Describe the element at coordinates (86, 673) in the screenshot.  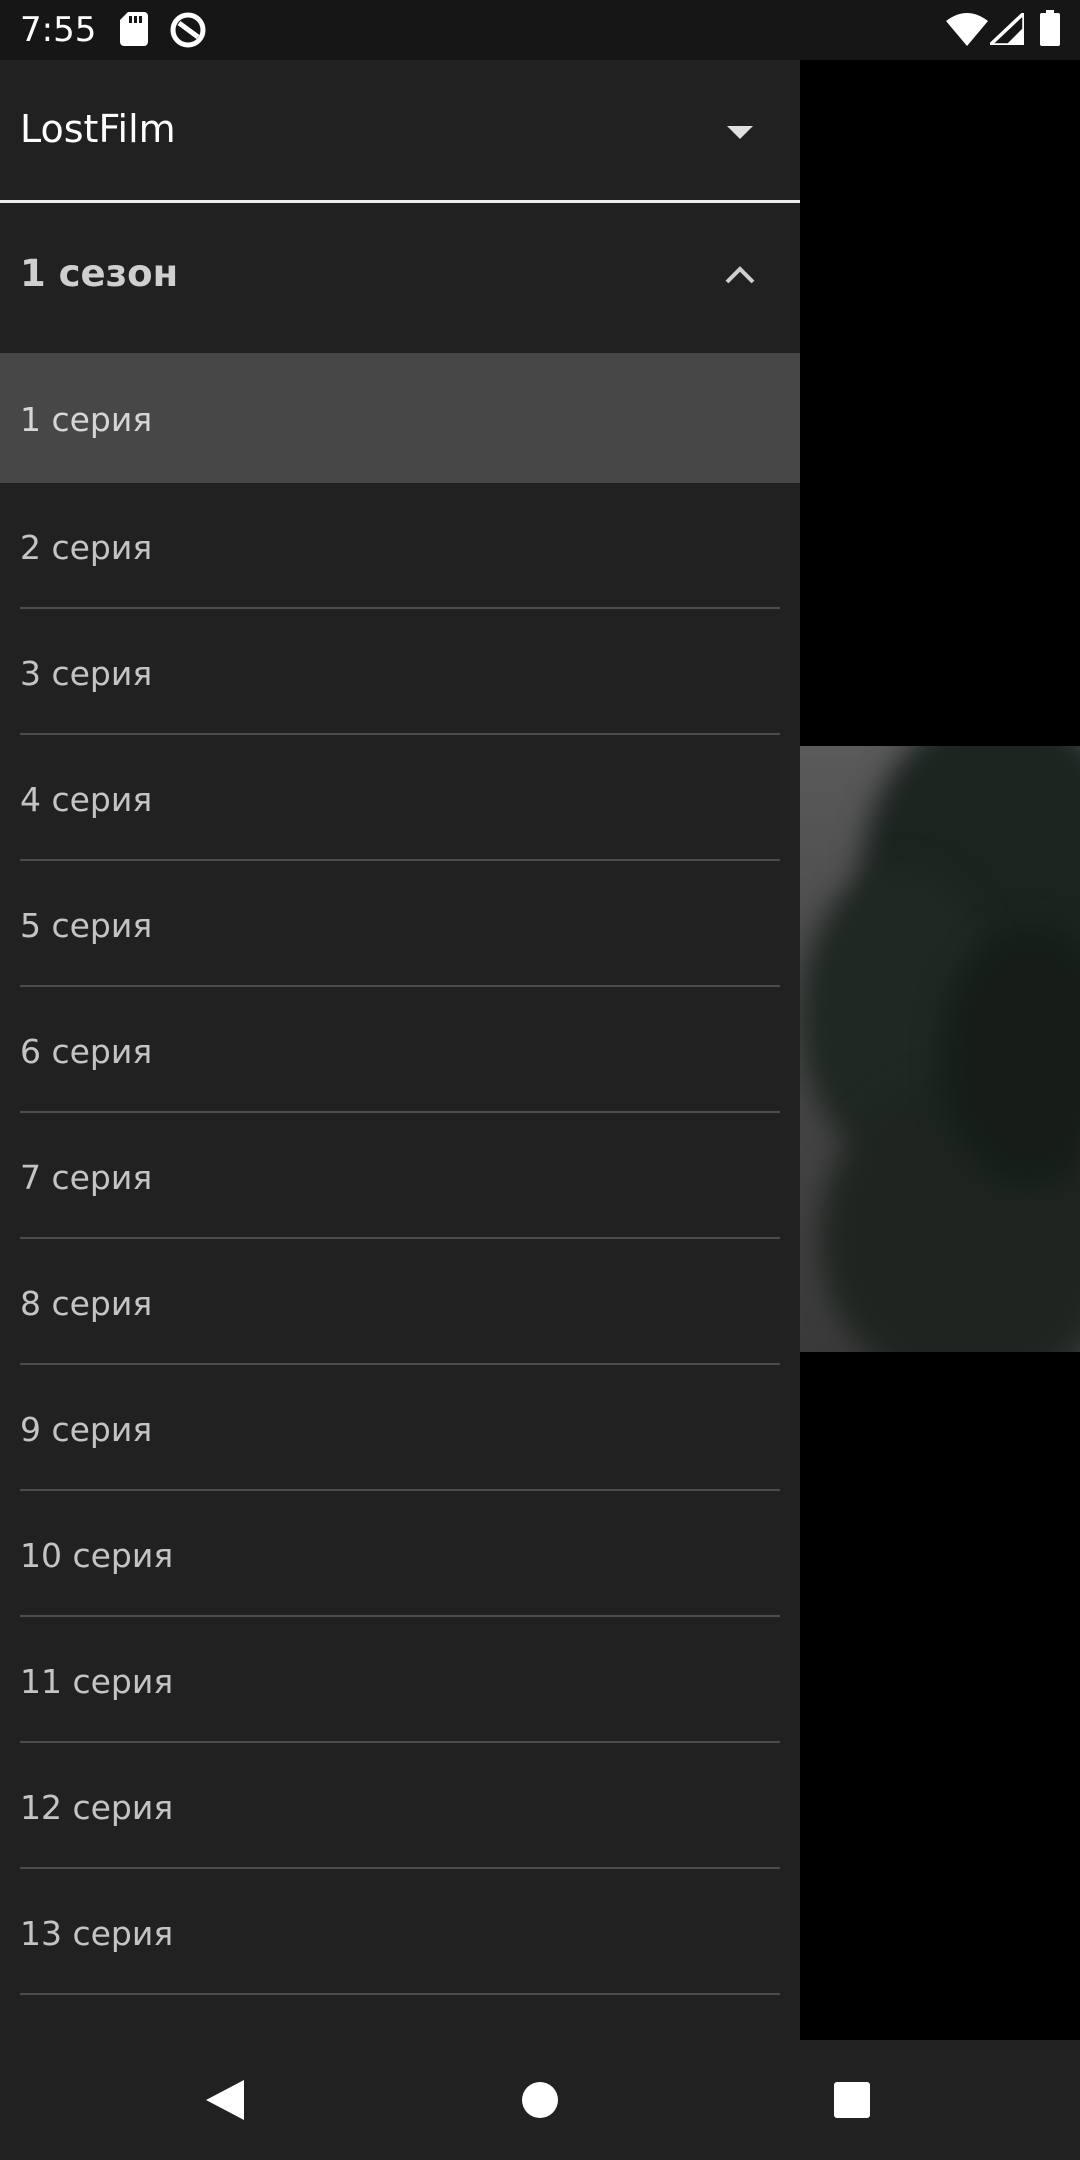
I see `episode-label: 3 серия` at that location.